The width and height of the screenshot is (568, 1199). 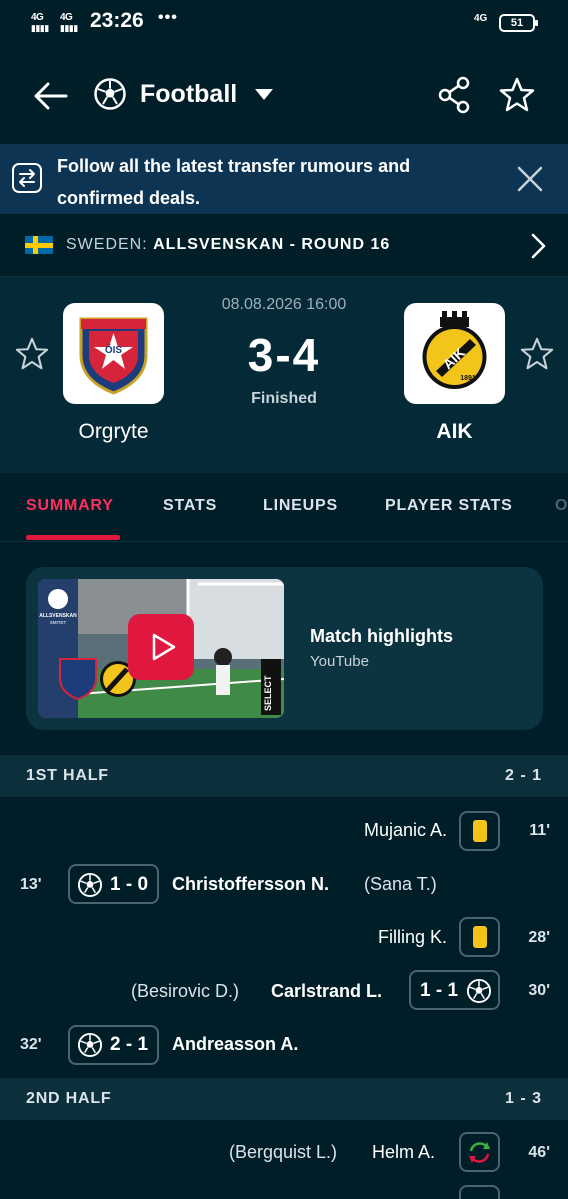 I want to click on favorite-away-star-icon, so click(x=537, y=356).